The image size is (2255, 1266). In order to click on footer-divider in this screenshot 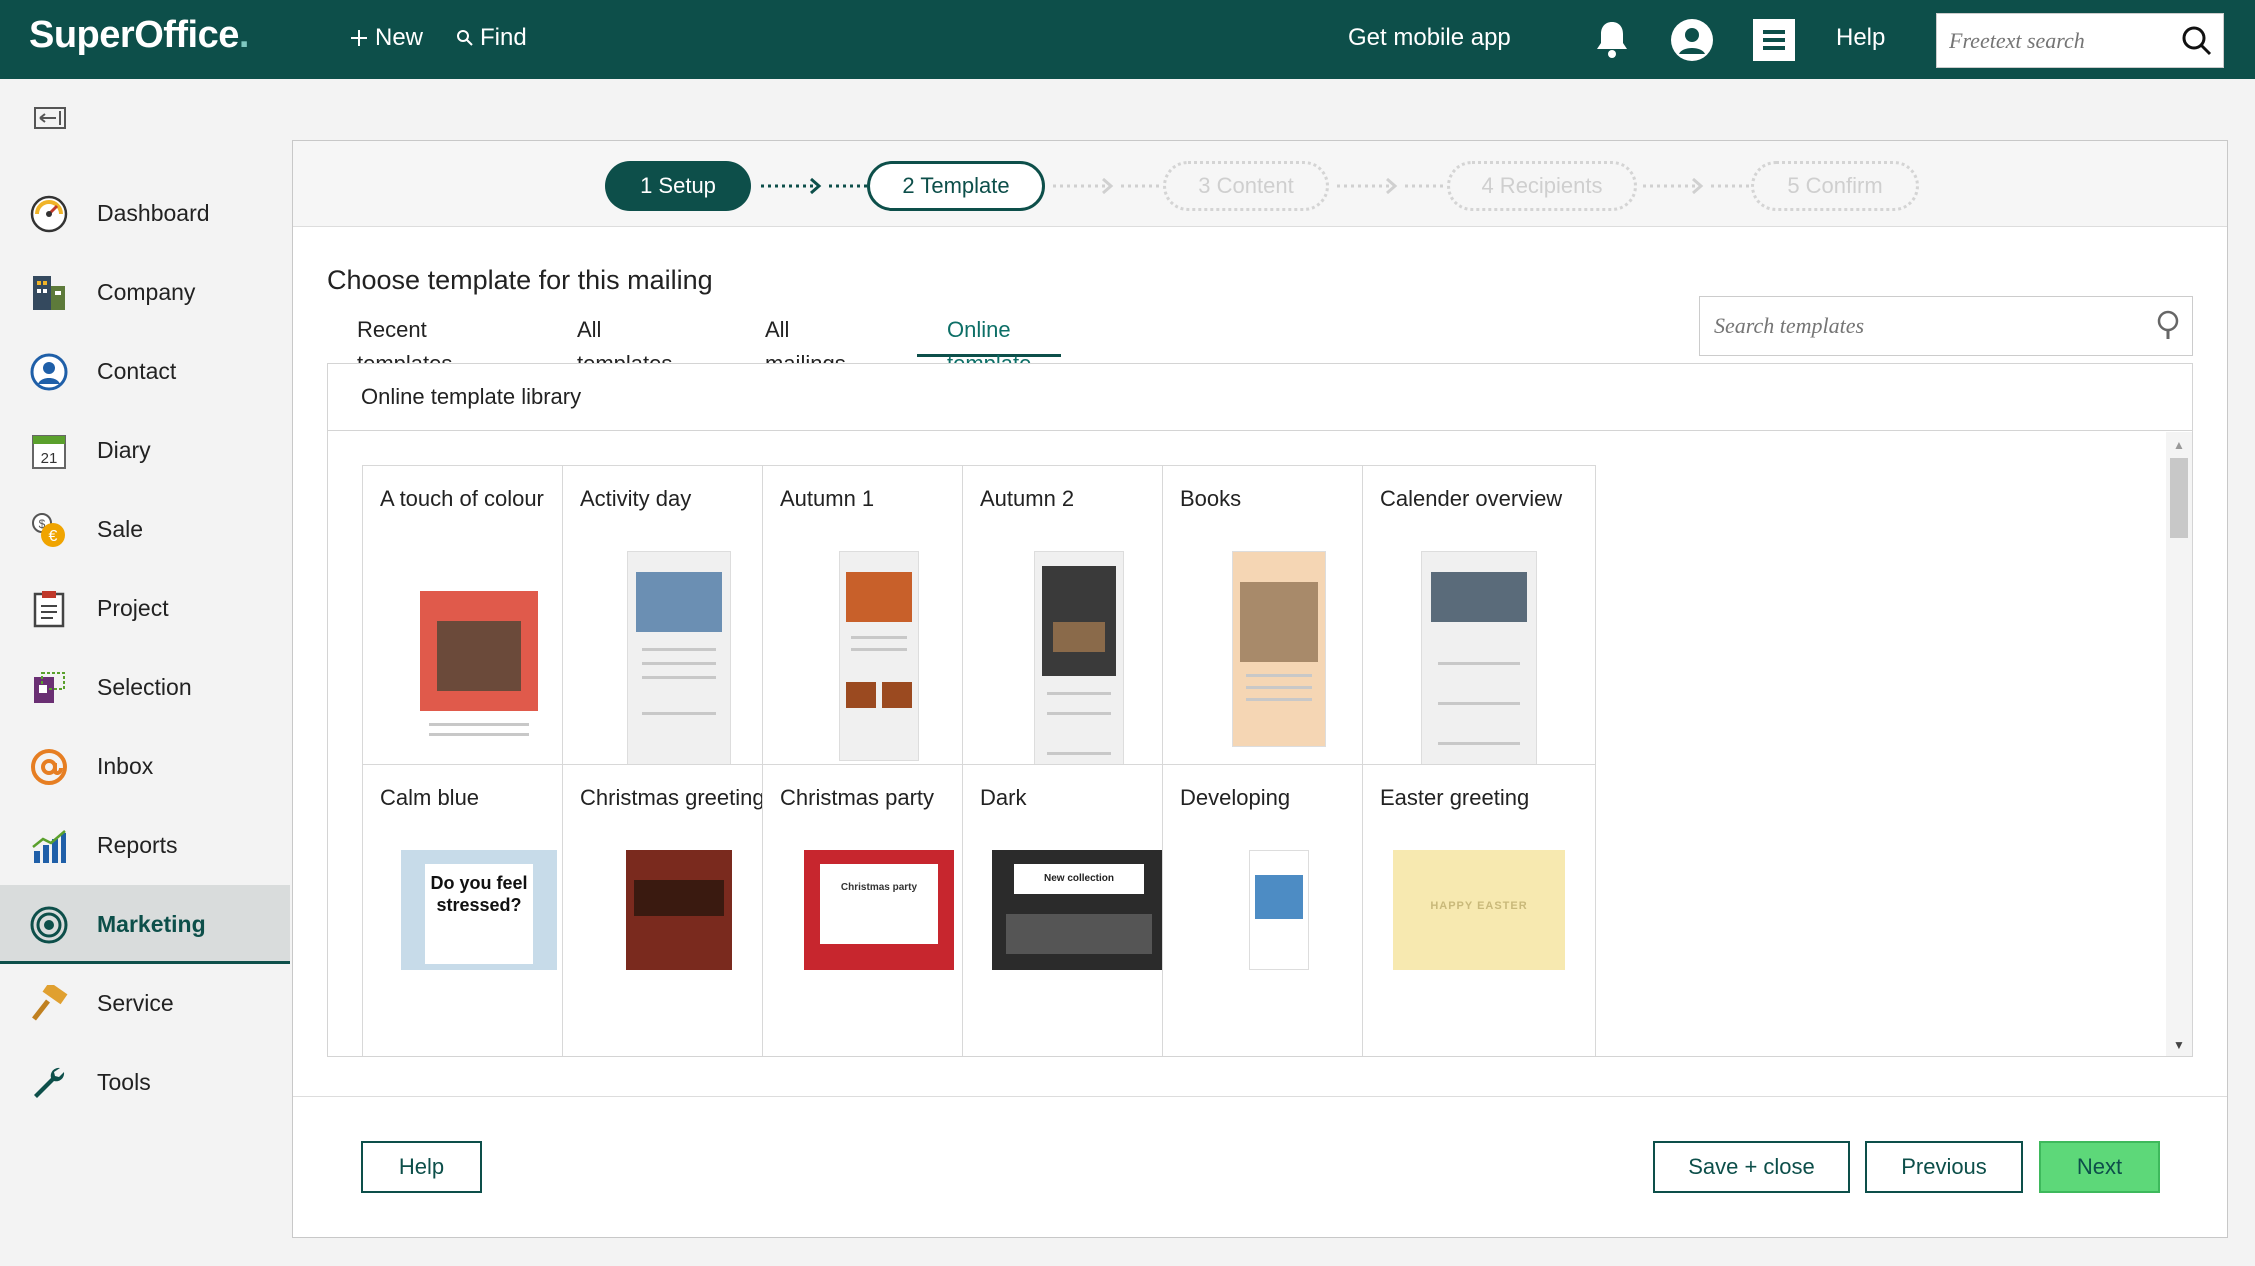, I will do `click(1260, 1096)`.